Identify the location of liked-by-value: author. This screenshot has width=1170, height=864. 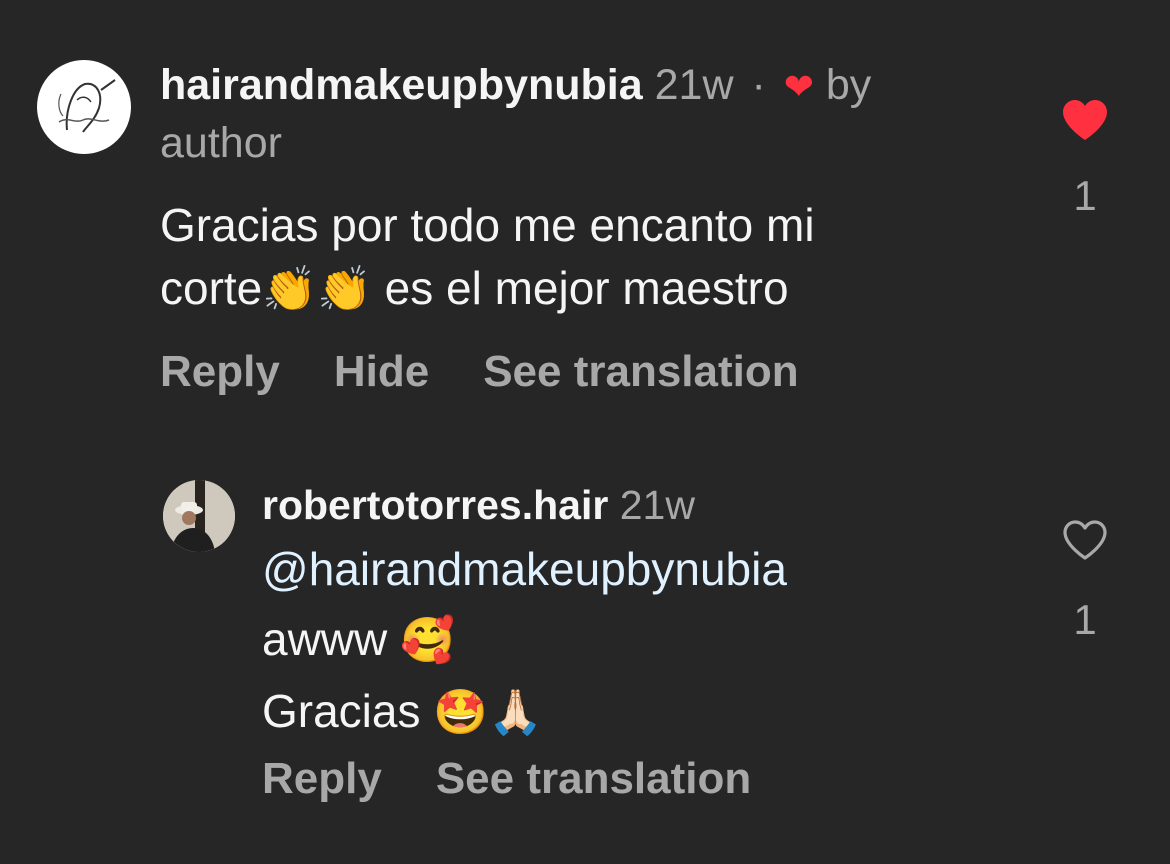
(221, 143).